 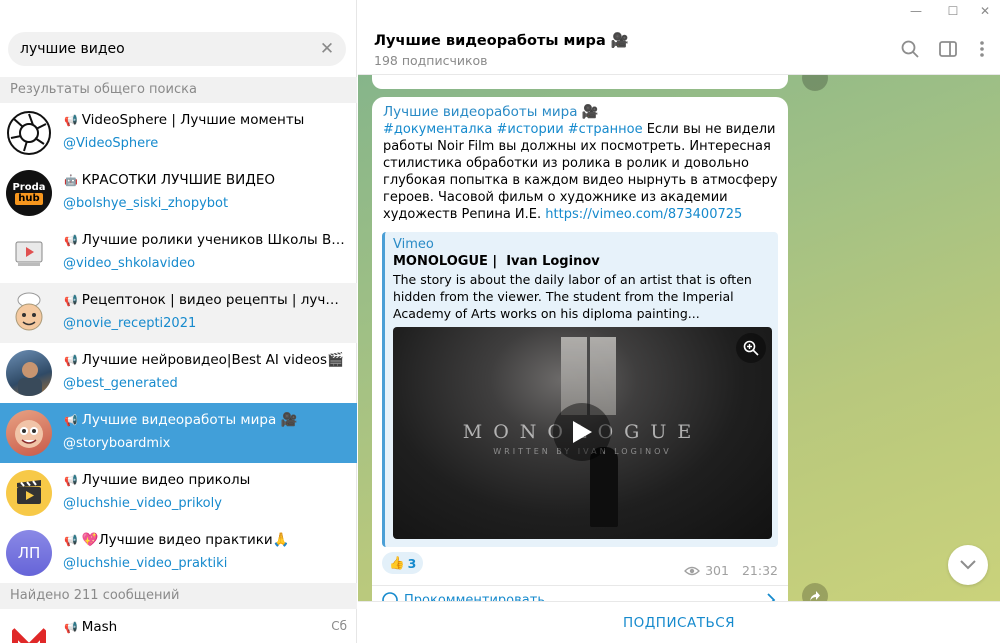 I want to click on avatar: Proda hub, so click(x=29, y=193).